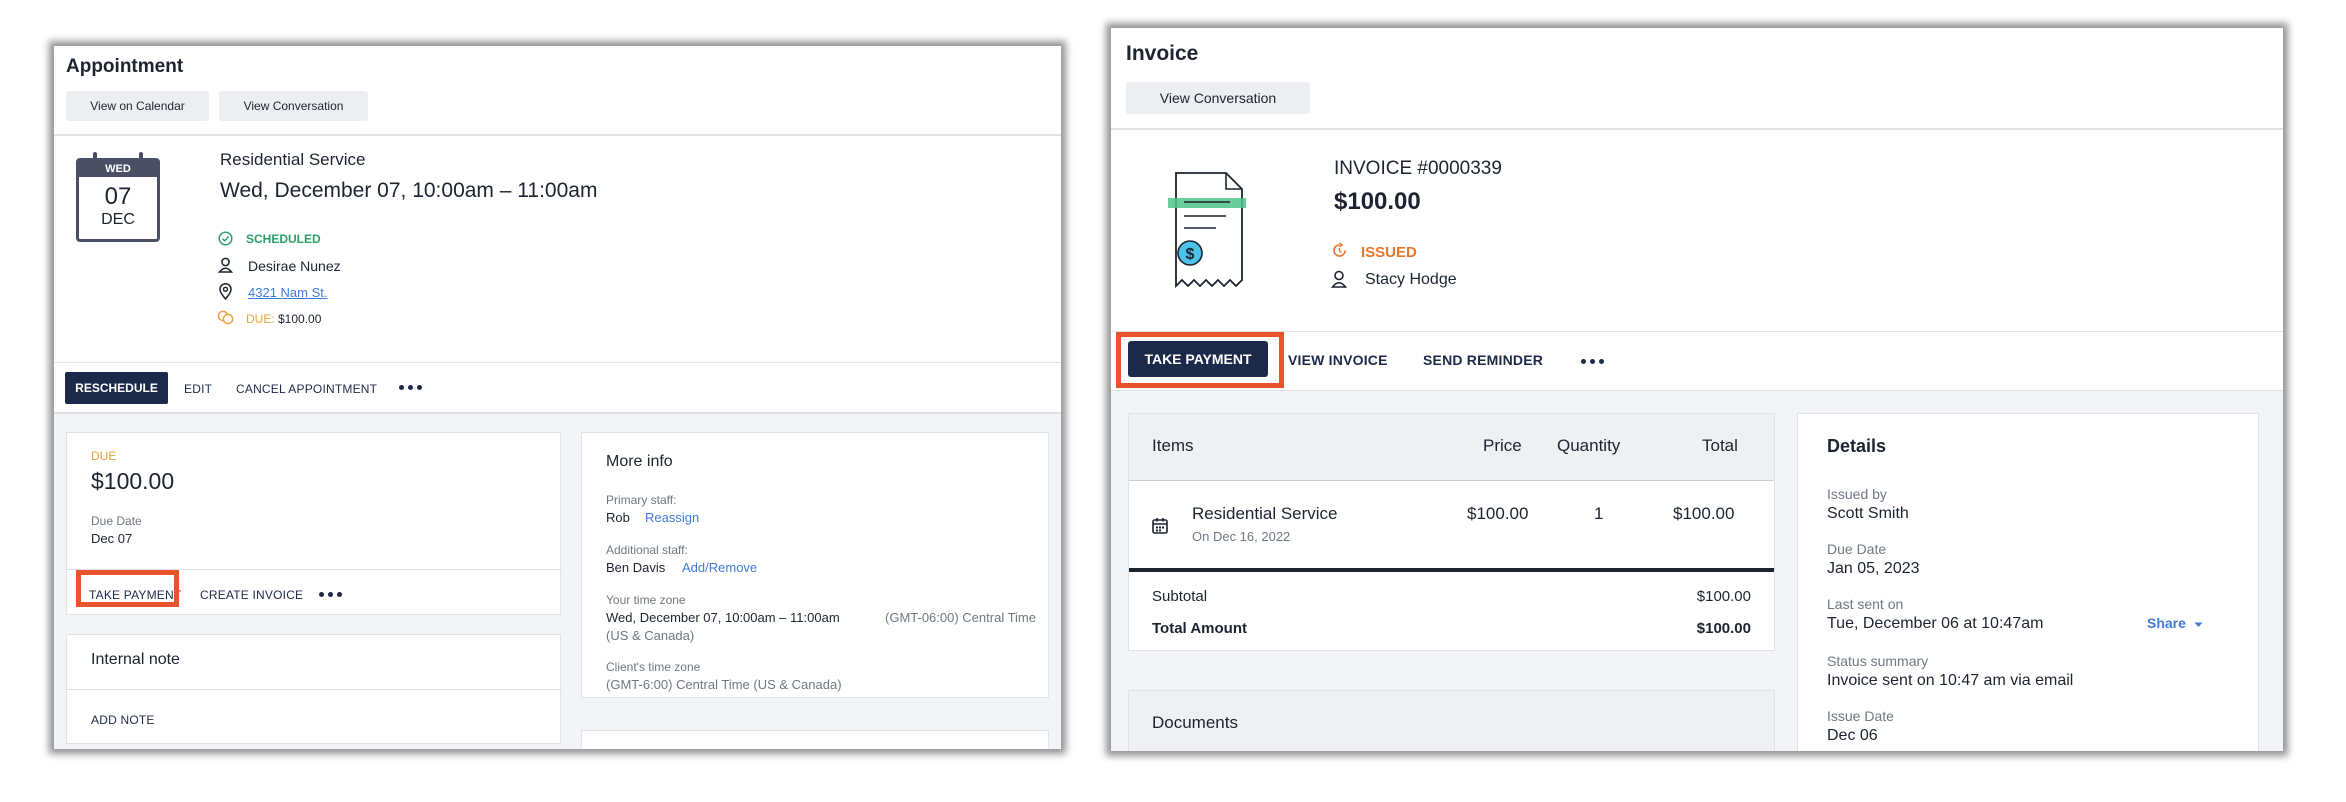  Describe the element at coordinates (1873, 568) in the screenshot. I see `due-date: Jan 05, 2023` at that location.